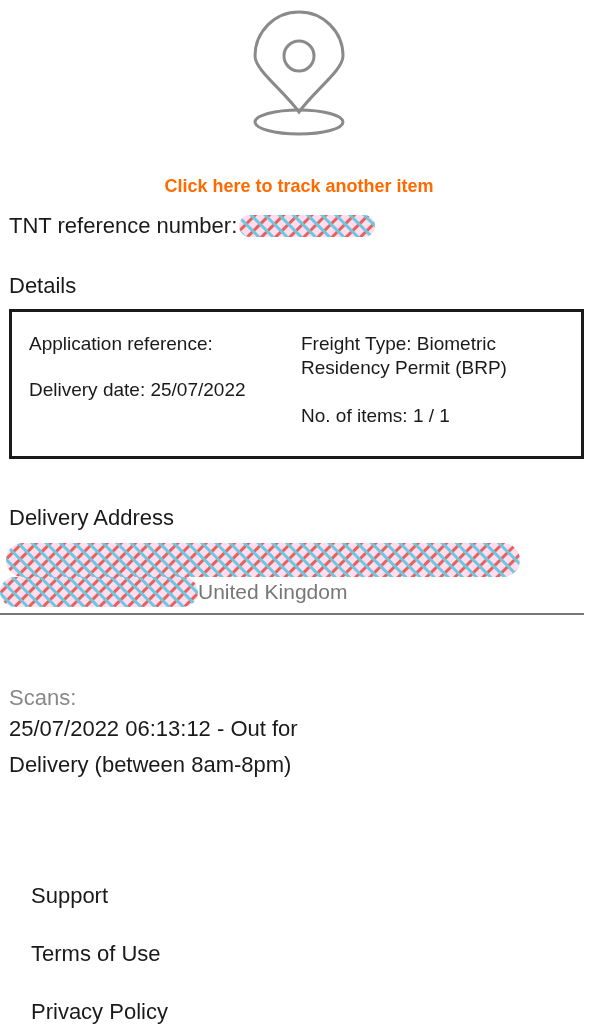 The height and width of the screenshot is (1024, 598). What do you see at coordinates (43, 286) in the screenshot?
I see `details-heading: Details` at bounding box center [43, 286].